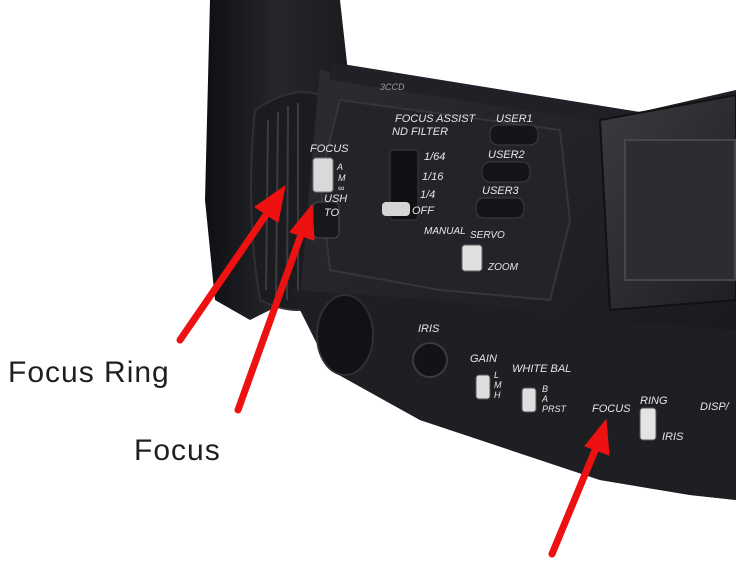  Describe the element at coordinates (483, 359) in the screenshot. I see `gain-label: GAIN` at that location.